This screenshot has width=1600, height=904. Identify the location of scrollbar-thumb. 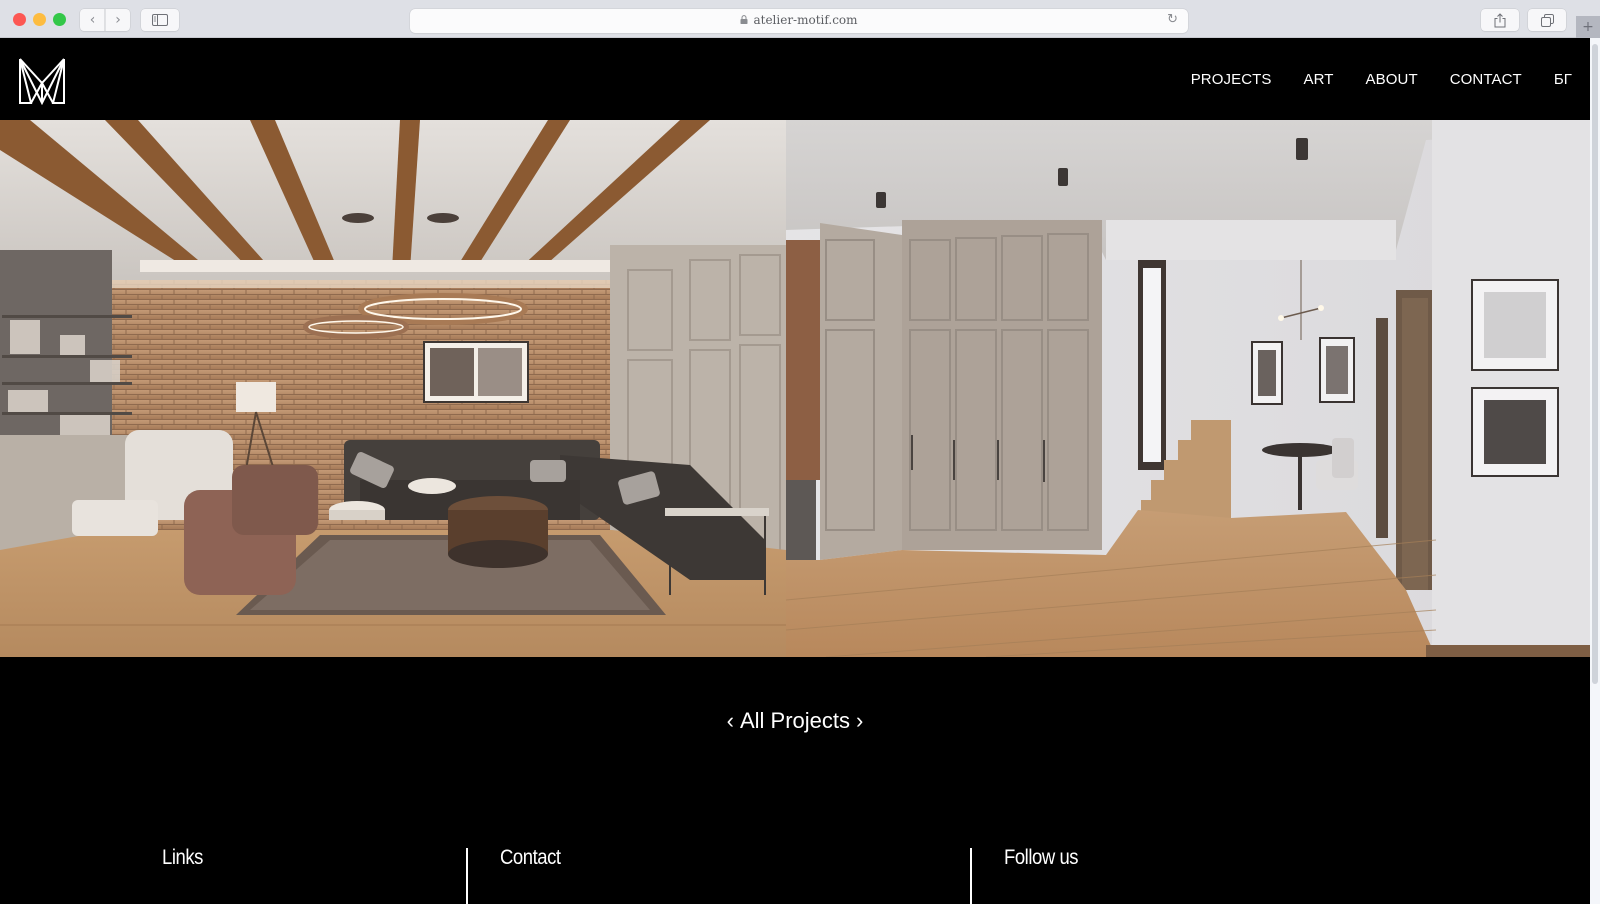
(1595, 364).